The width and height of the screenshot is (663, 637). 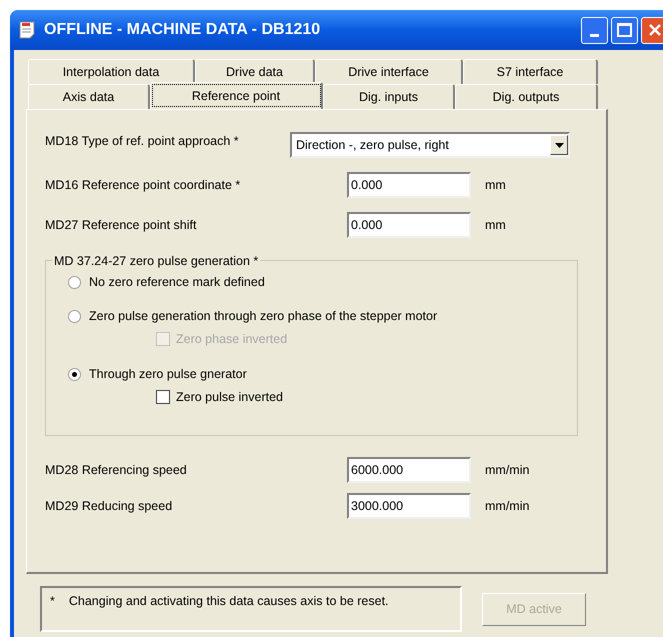 I want to click on tab: Axis data, so click(x=89, y=96).